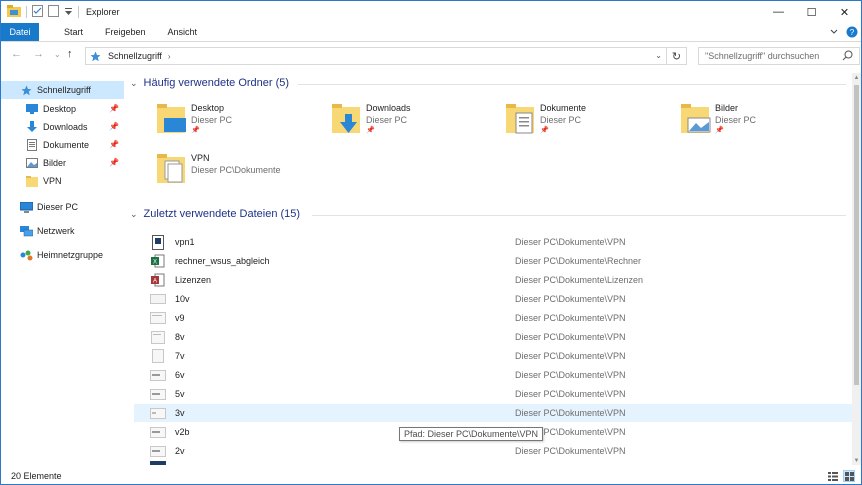  I want to click on file-row: 6v Dieser PC\Dokumente\VPN, so click(493, 375).